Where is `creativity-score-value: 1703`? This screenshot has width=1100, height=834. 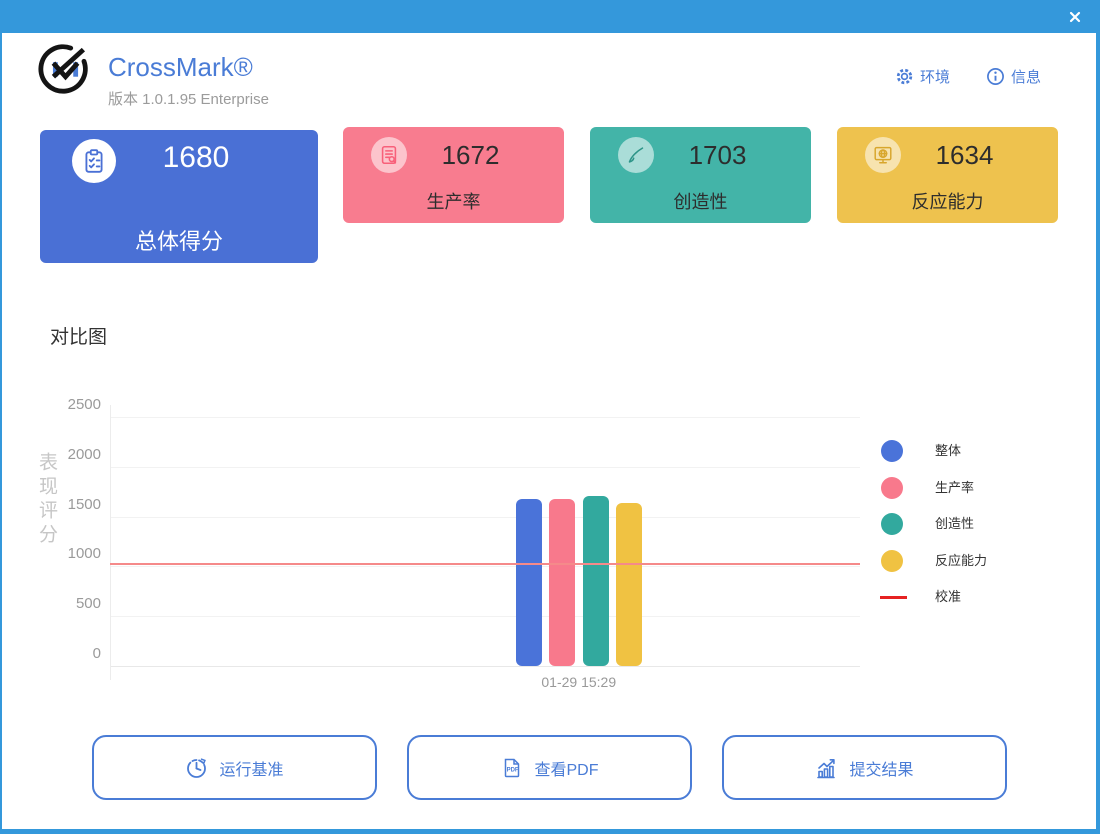
creativity-score-value: 1703 is located at coordinates (717, 155).